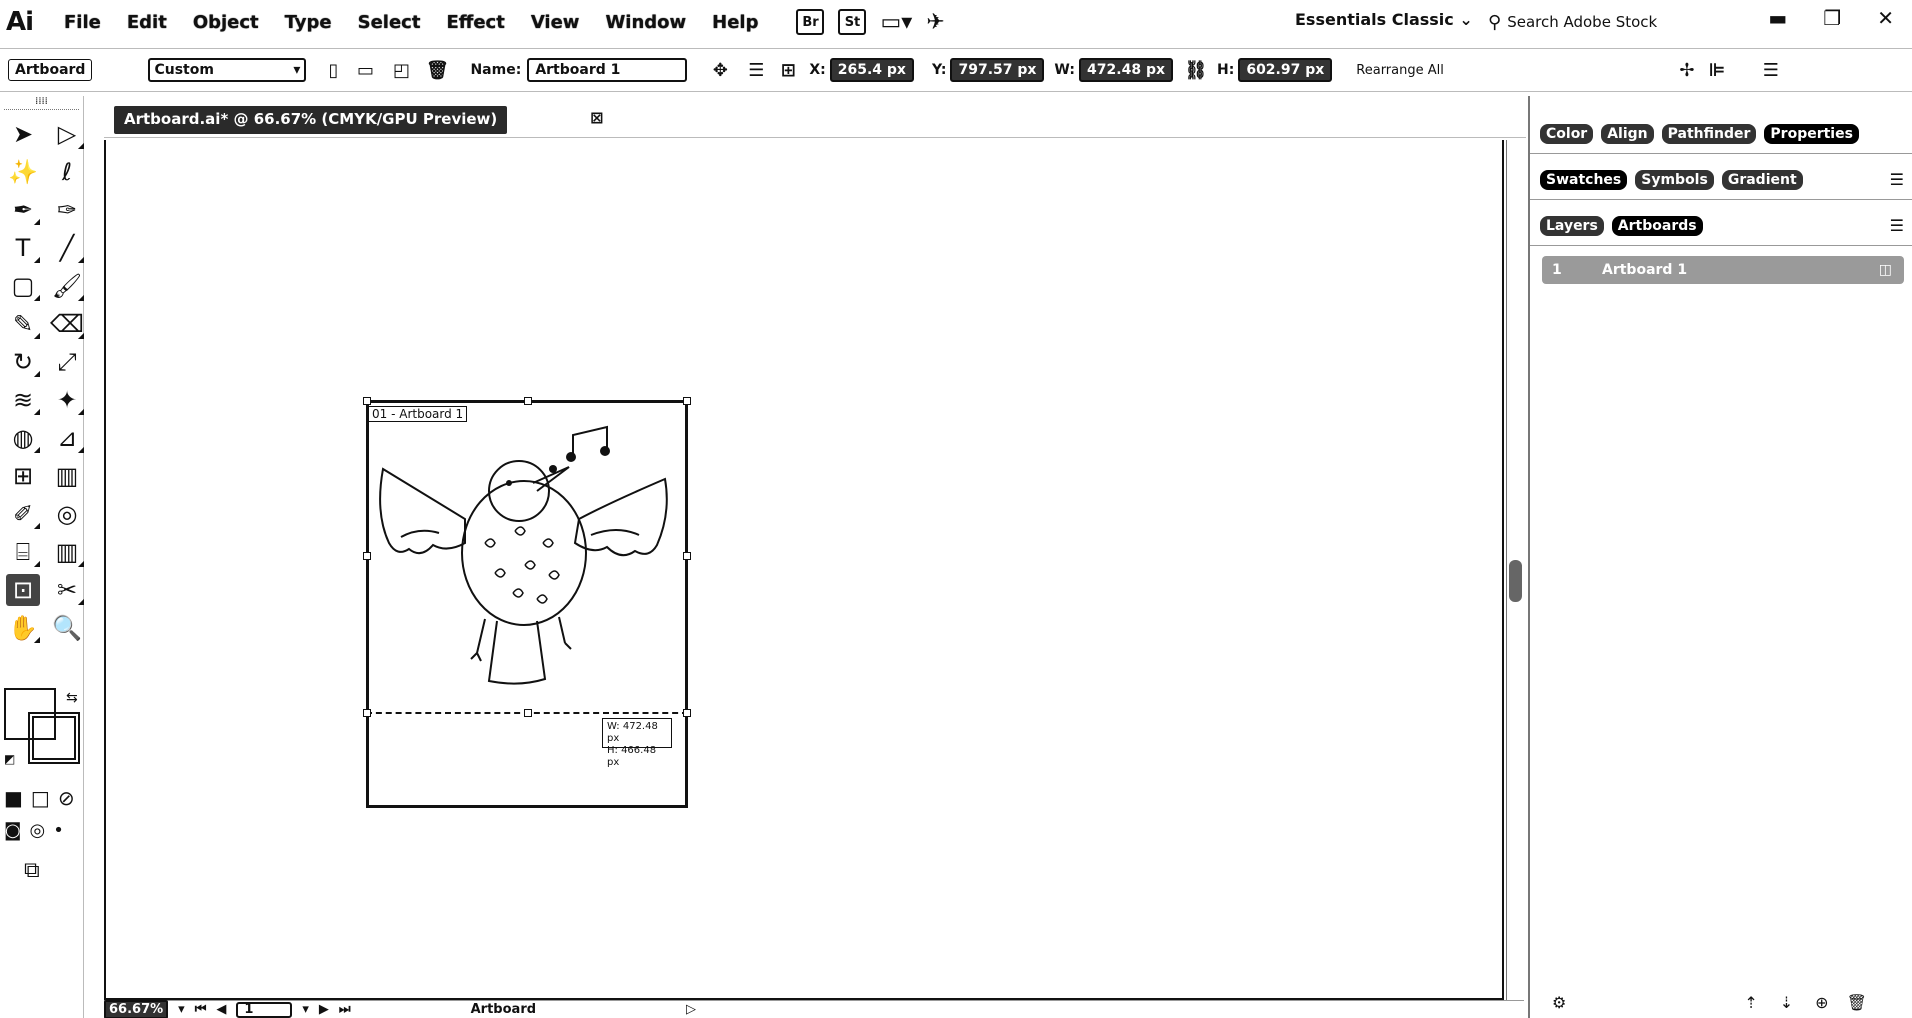 This screenshot has height=1018, width=1912. What do you see at coordinates (1891, 270) in the screenshot?
I see `artboard-options-icon: ◫` at bounding box center [1891, 270].